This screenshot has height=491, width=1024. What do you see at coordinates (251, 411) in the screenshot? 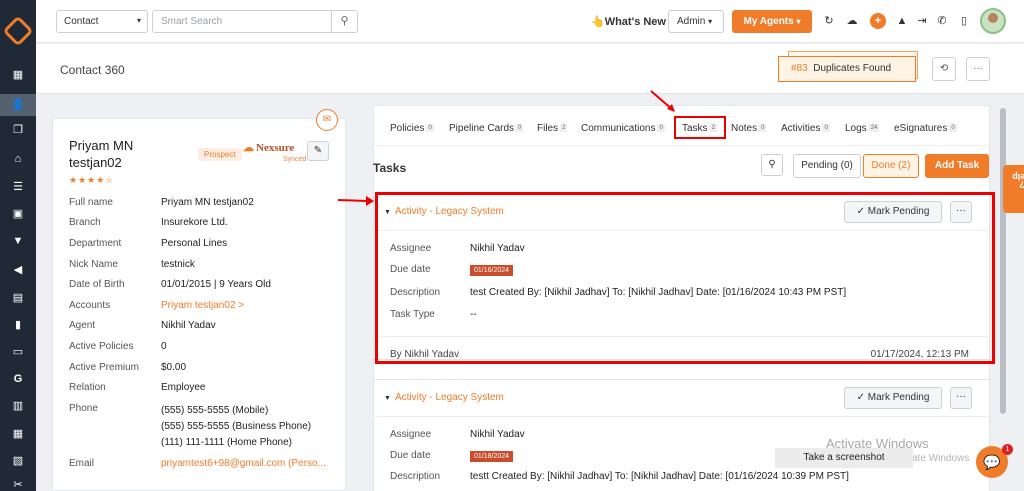
I see `phone-mobile: (555) 555-5555 (Mobile)` at bounding box center [251, 411].